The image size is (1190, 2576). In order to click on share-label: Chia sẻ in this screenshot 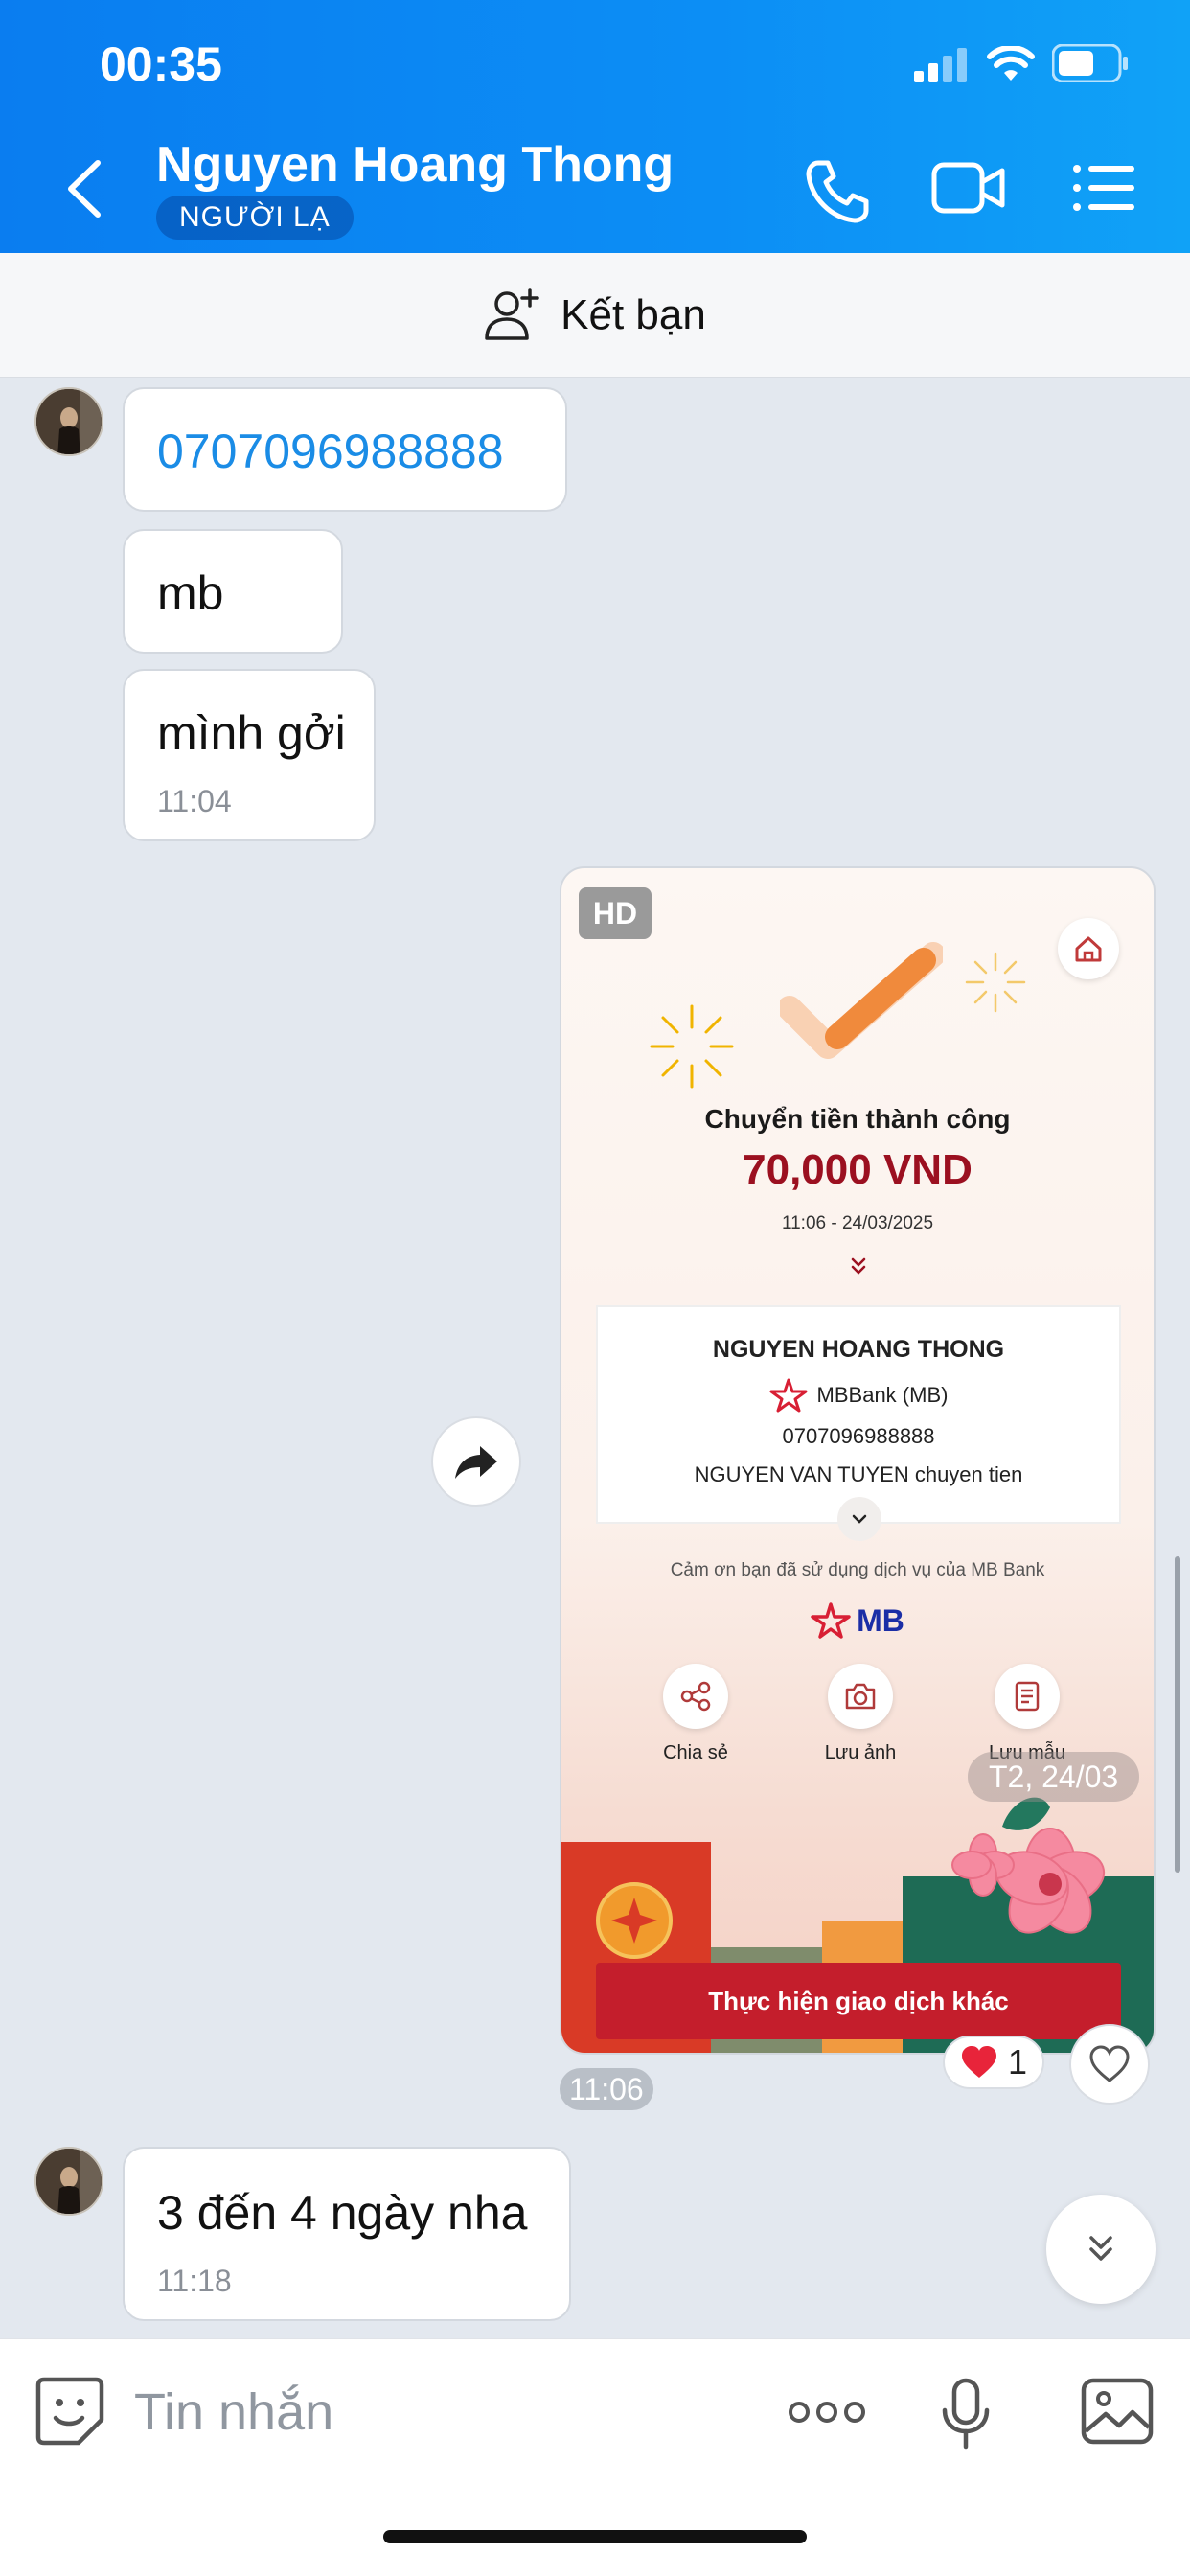, I will do `click(696, 1752)`.